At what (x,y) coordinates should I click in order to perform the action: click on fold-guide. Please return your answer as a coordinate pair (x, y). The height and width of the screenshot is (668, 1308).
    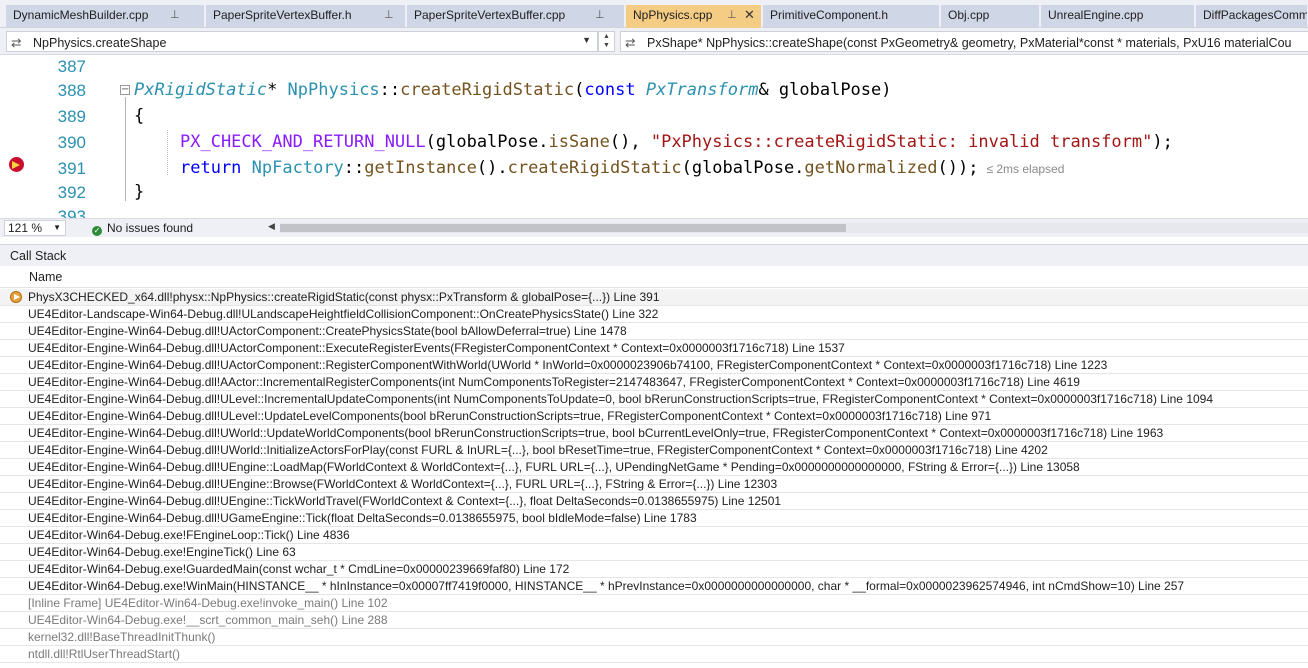
    Looking at the image, I should click on (125, 149).